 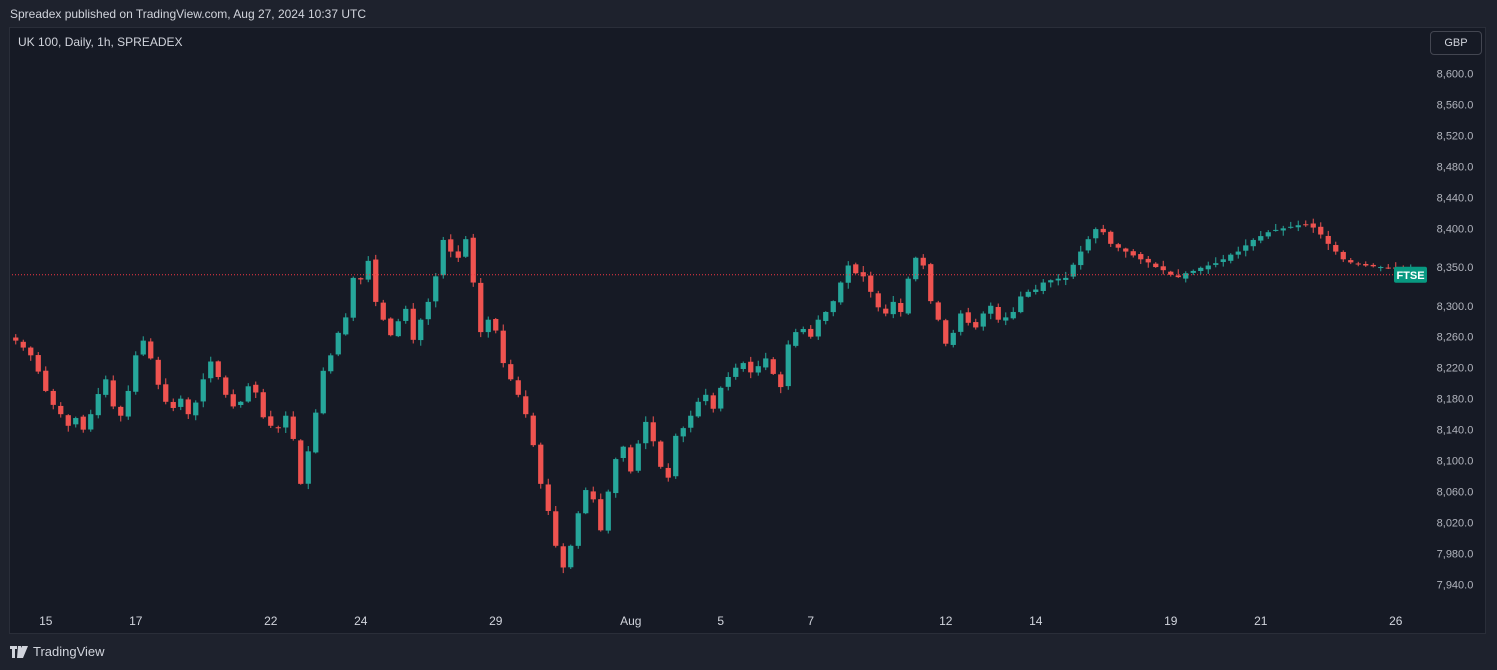 I want to click on time-axis-label: 29, so click(x=496, y=621).